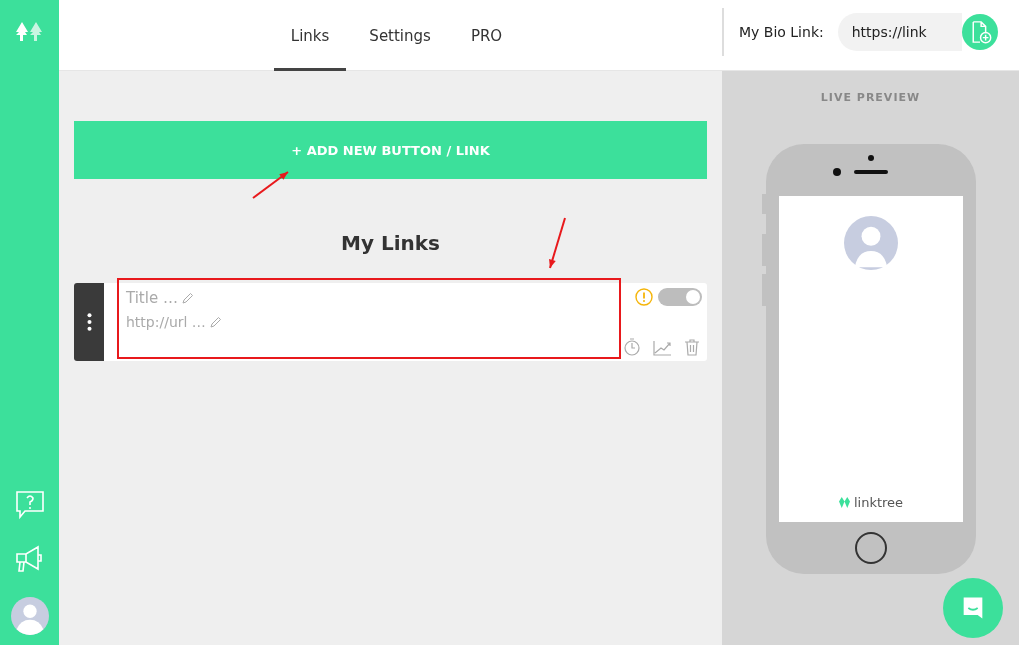 This screenshot has height=645, width=1019. What do you see at coordinates (979, 32) in the screenshot?
I see `copy-icon` at bounding box center [979, 32].